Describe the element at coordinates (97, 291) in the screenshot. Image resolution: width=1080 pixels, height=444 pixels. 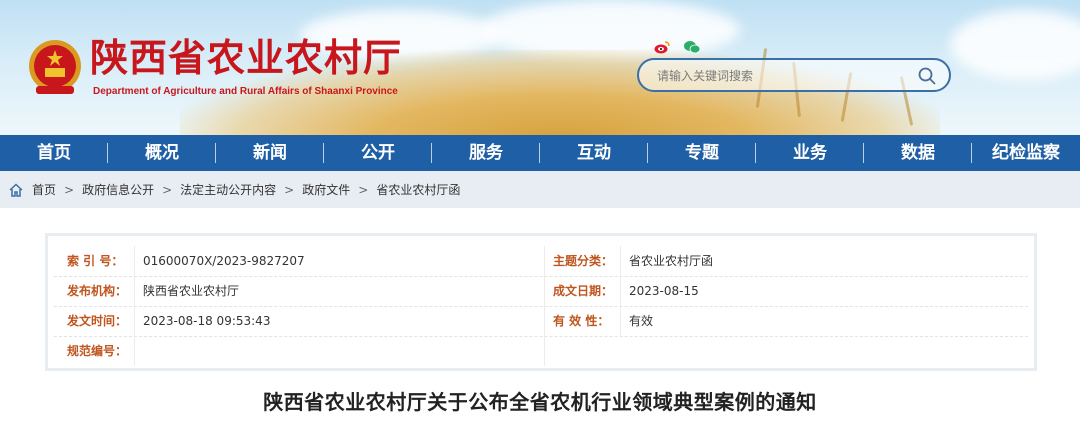
I see `publisher-label: 发布机构：` at that location.